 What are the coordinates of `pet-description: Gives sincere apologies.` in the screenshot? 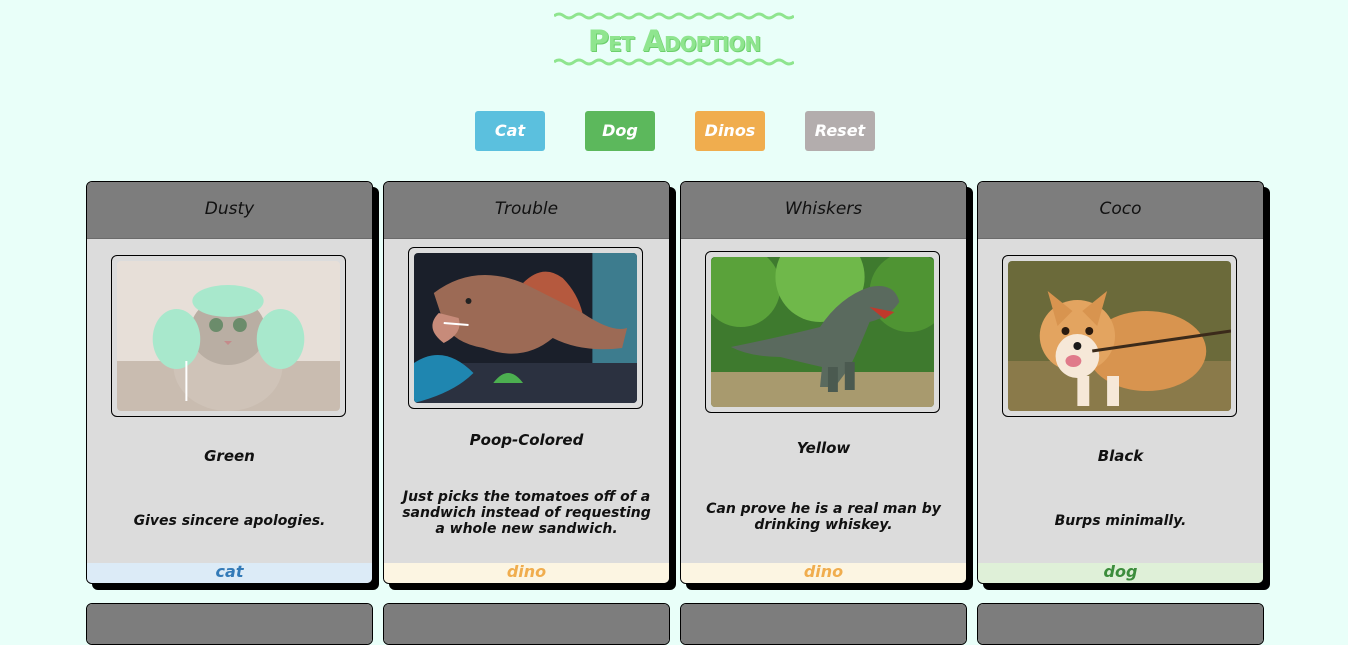 It's located at (229, 521).